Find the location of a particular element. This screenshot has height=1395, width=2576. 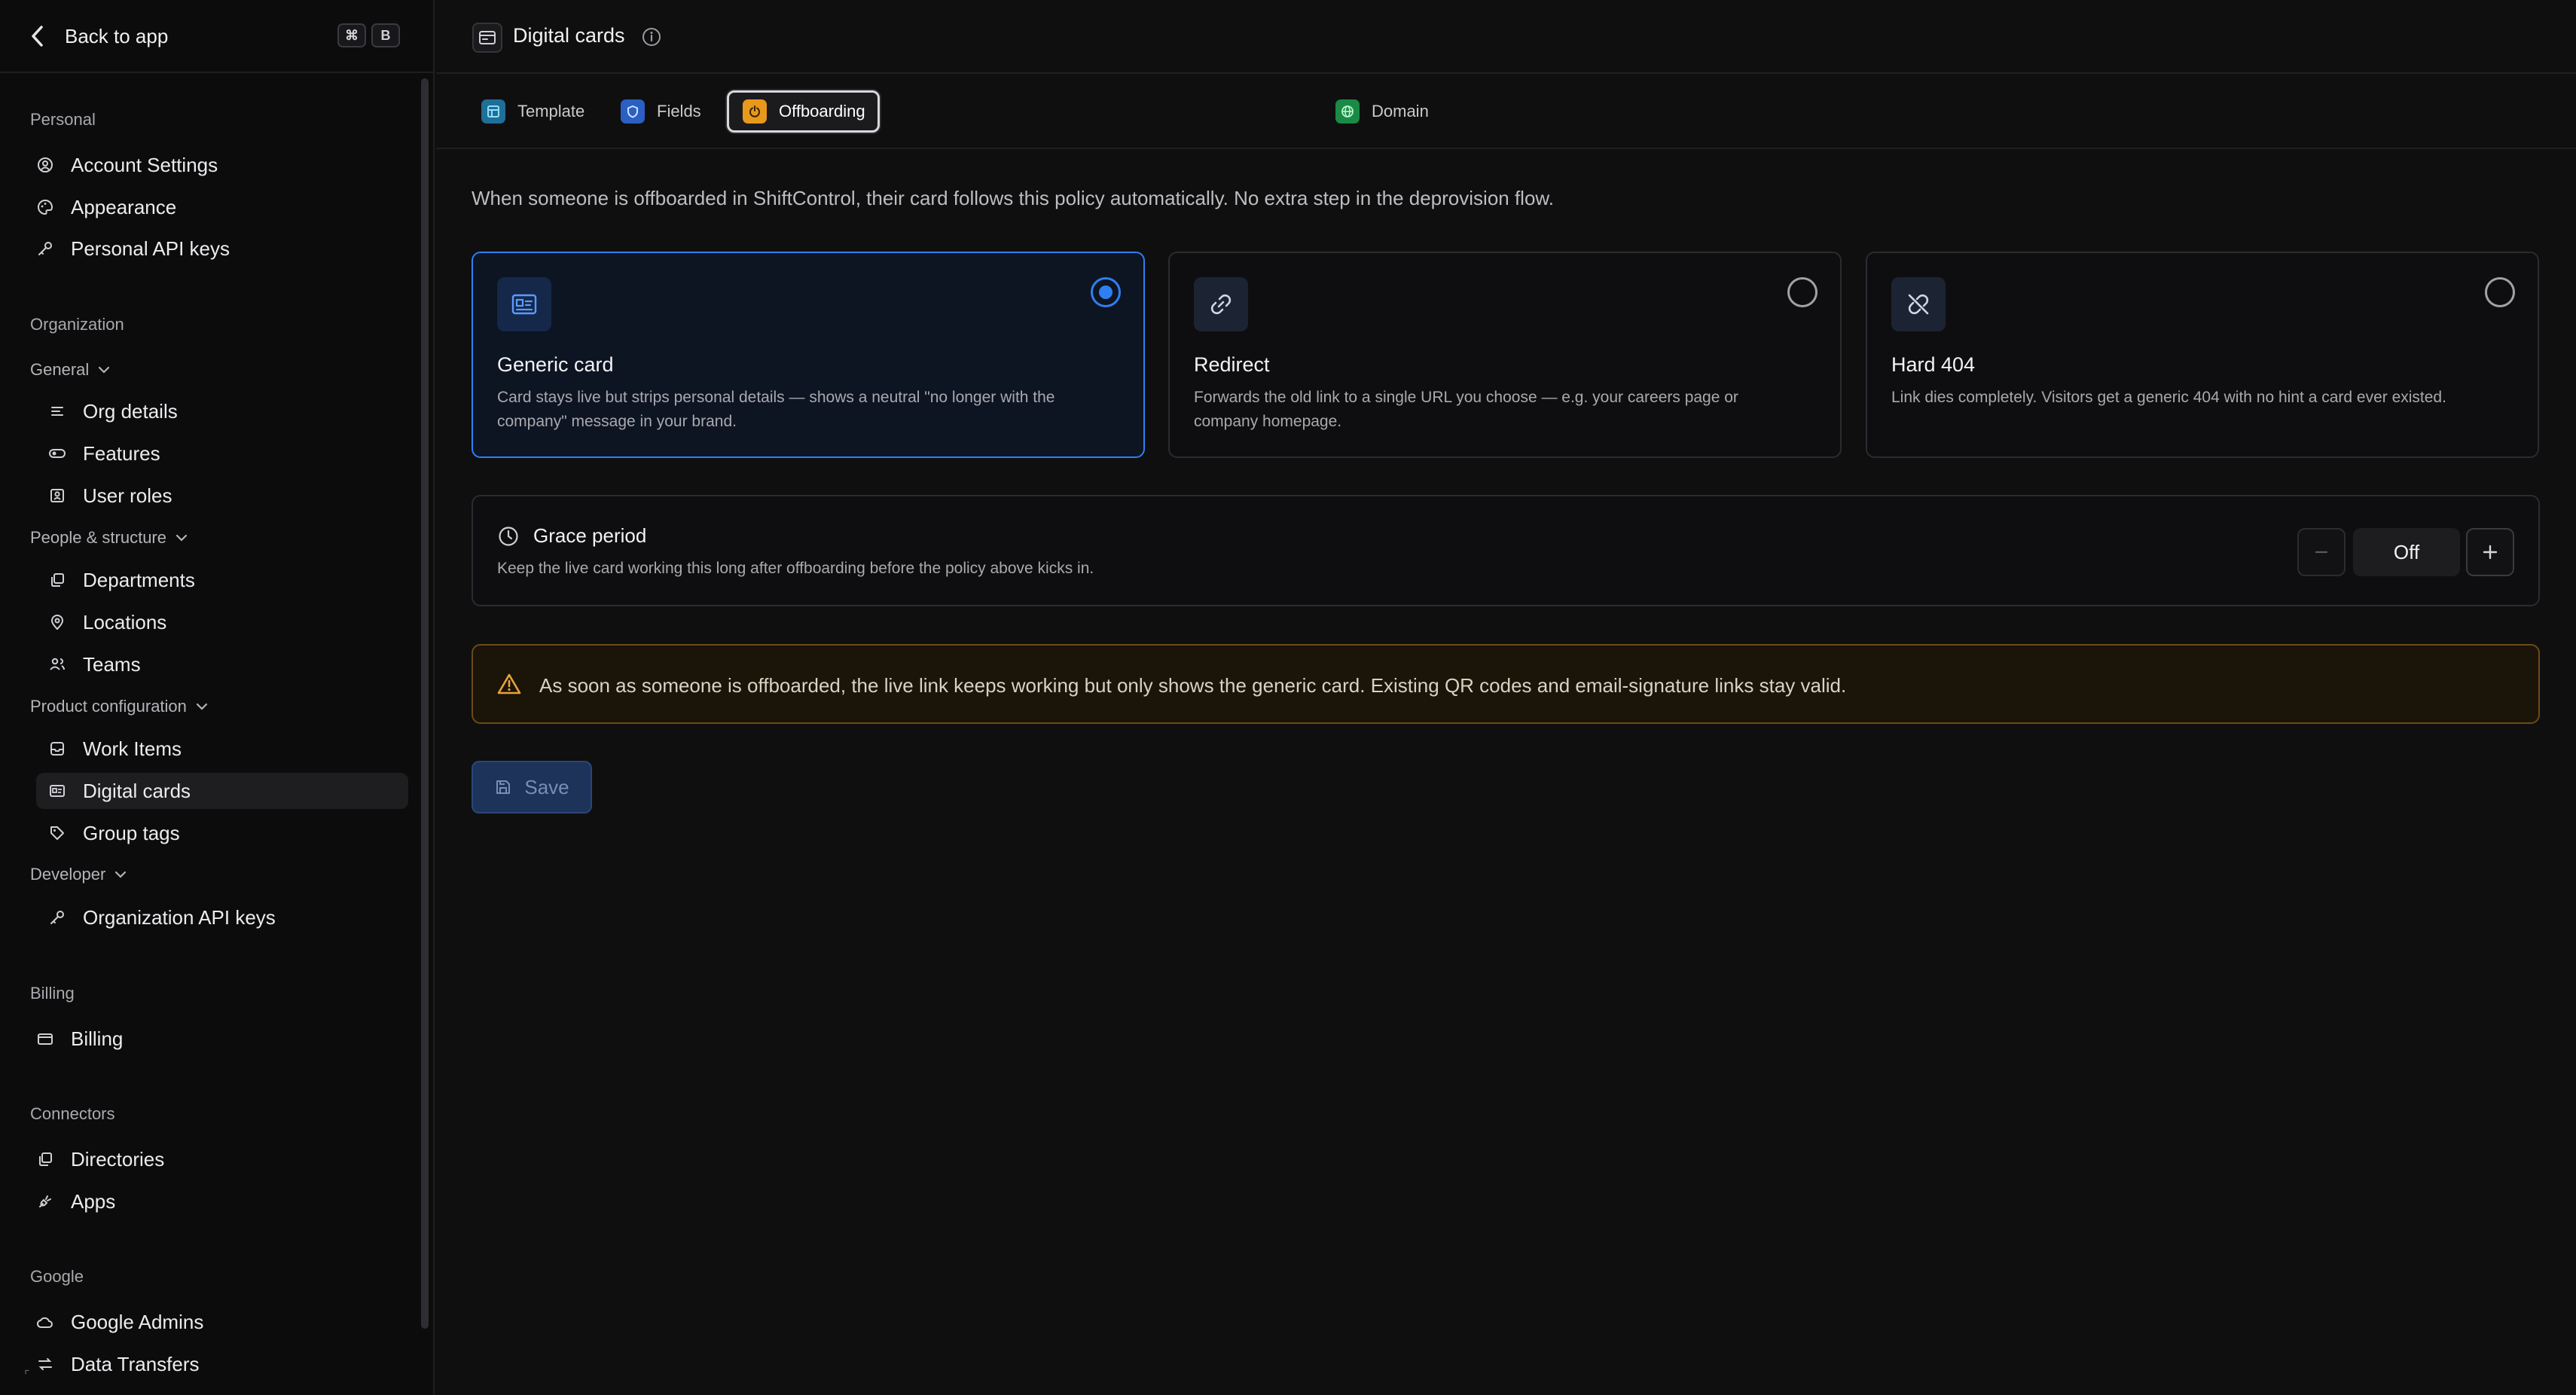

page-title: Digital cards is located at coordinates (569, 35).